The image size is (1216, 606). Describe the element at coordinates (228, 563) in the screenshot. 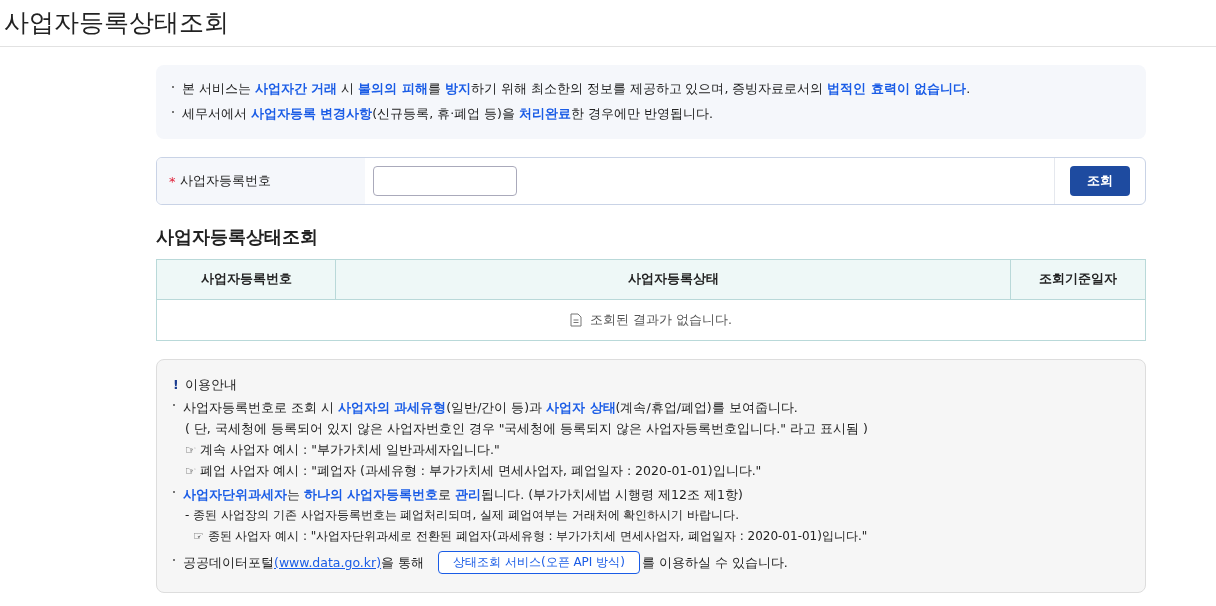

I see `guide-text: 공공데이터포털` at that location.